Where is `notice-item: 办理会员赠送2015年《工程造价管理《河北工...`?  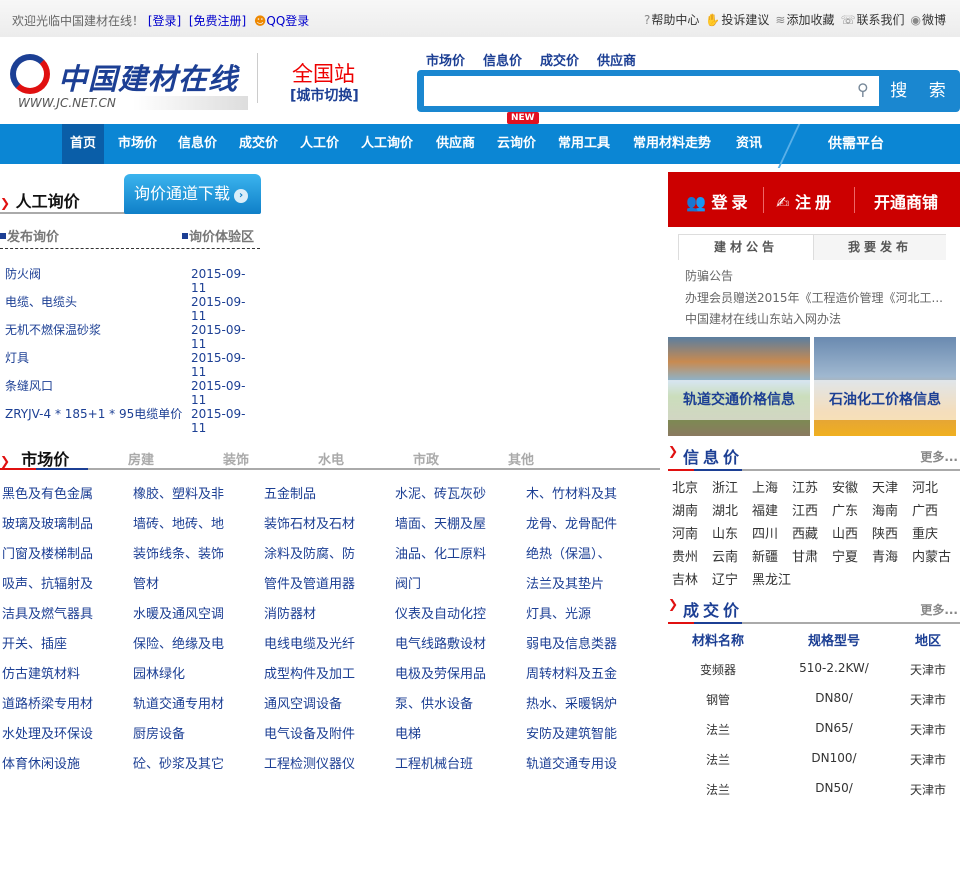
notice-item: 办理会员赠送2015年《工程造价管理《河北工... is located at coordinates (814, 297).